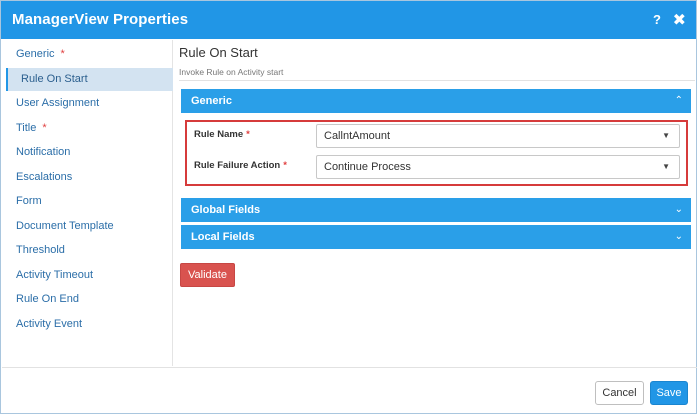 Image resolution: width=697 pixels, height=414 pixels. What do you see at coordinates (222, 134) in the screenshot?
I see `rule-name-label: Rule Name *` at bounding box center [222, 134].